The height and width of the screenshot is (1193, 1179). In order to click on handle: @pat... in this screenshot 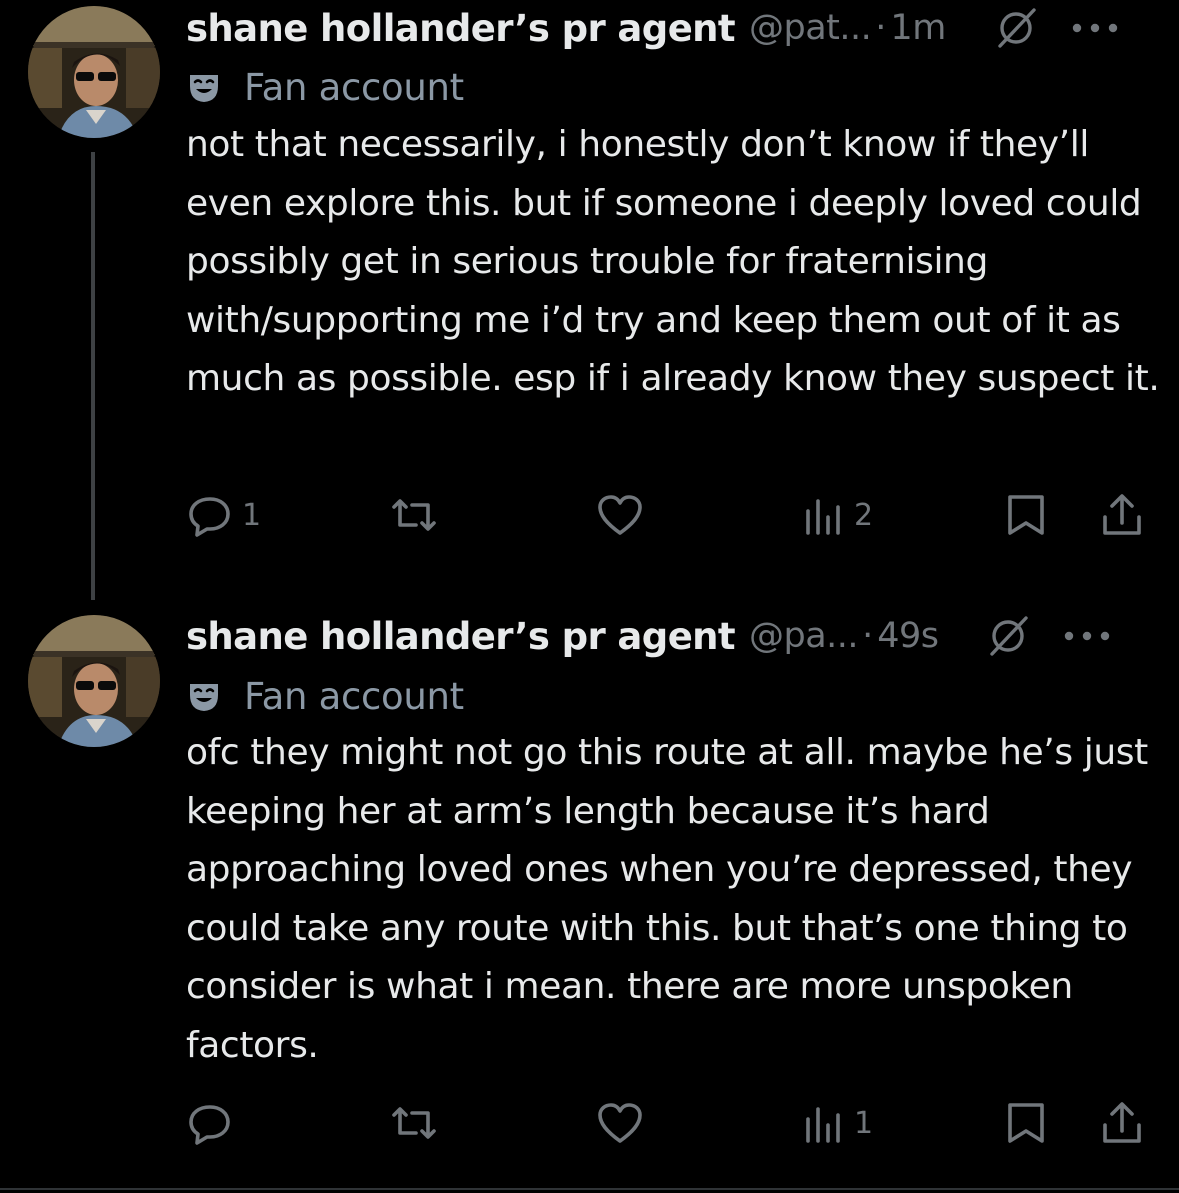, I will do `click(810, 28)`.